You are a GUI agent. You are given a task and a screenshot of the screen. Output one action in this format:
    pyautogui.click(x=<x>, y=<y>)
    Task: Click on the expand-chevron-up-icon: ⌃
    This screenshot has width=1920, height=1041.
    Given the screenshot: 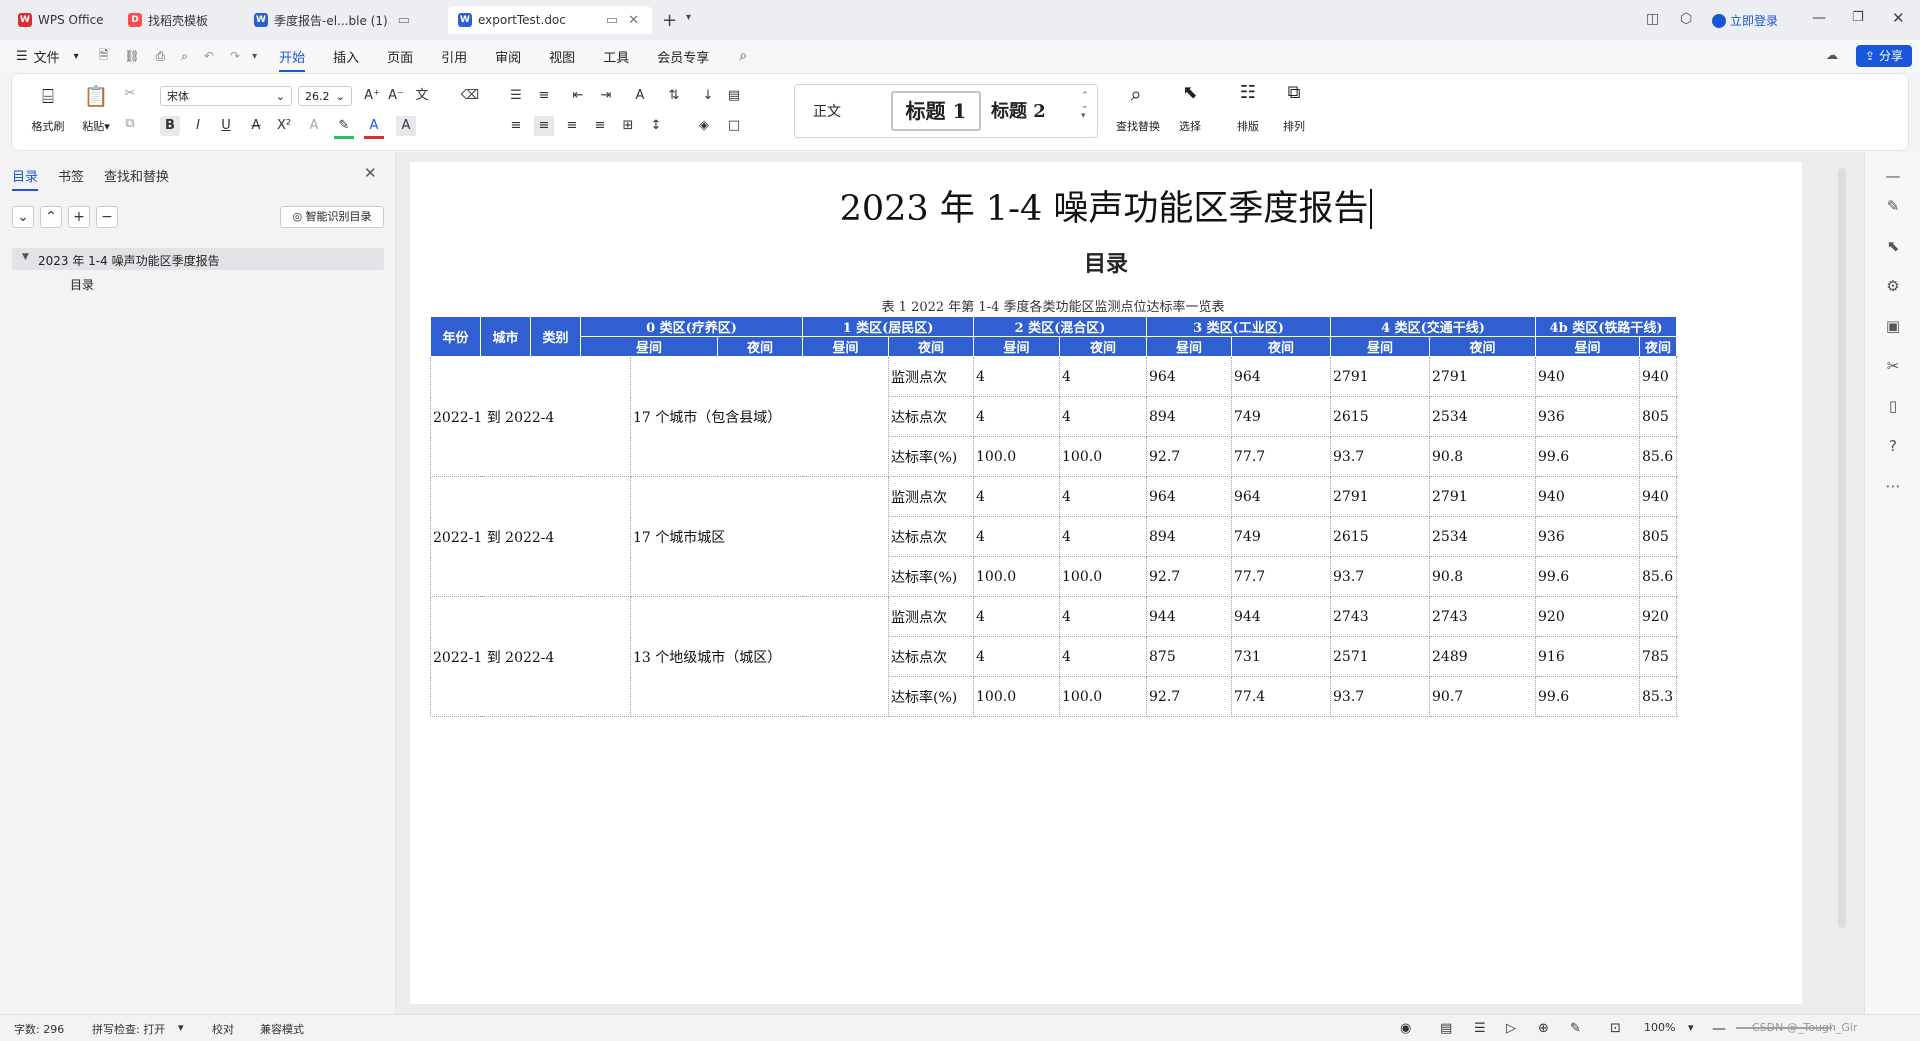 What is the action you would take?
    pyautogui.click(x=51, y=217)
    